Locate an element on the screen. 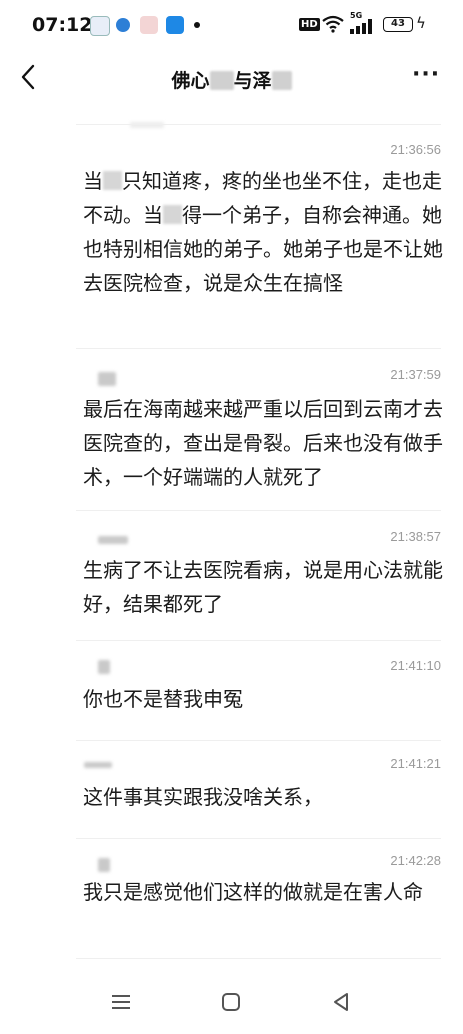 This screenshot has height=1034, width=463. charging-icon: ϟ is located at coordinates (421, 23).